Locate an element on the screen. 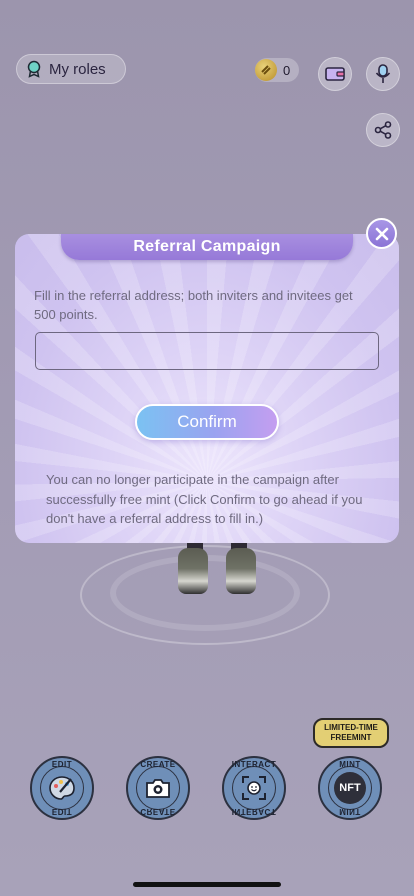 Image resolution: width=414 pixels, height=896 pixels. my-roles-button: My roles is located at coordinates (71, 69).